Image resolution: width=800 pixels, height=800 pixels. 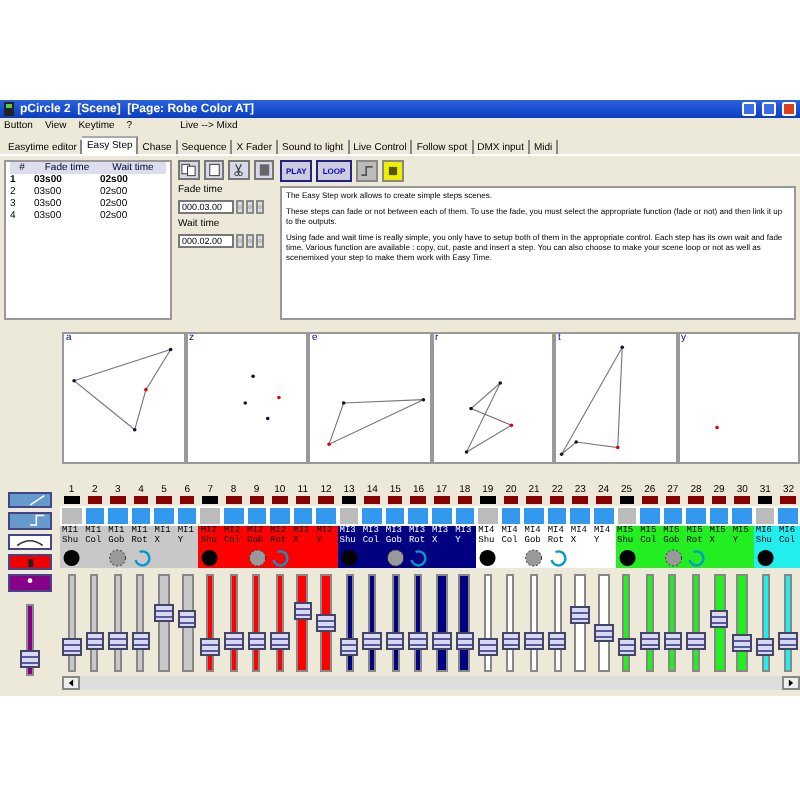 What do you see at coordinates (30, 541) in the screenshot?
I see `curve-icon` at bounding box center [30, 541].